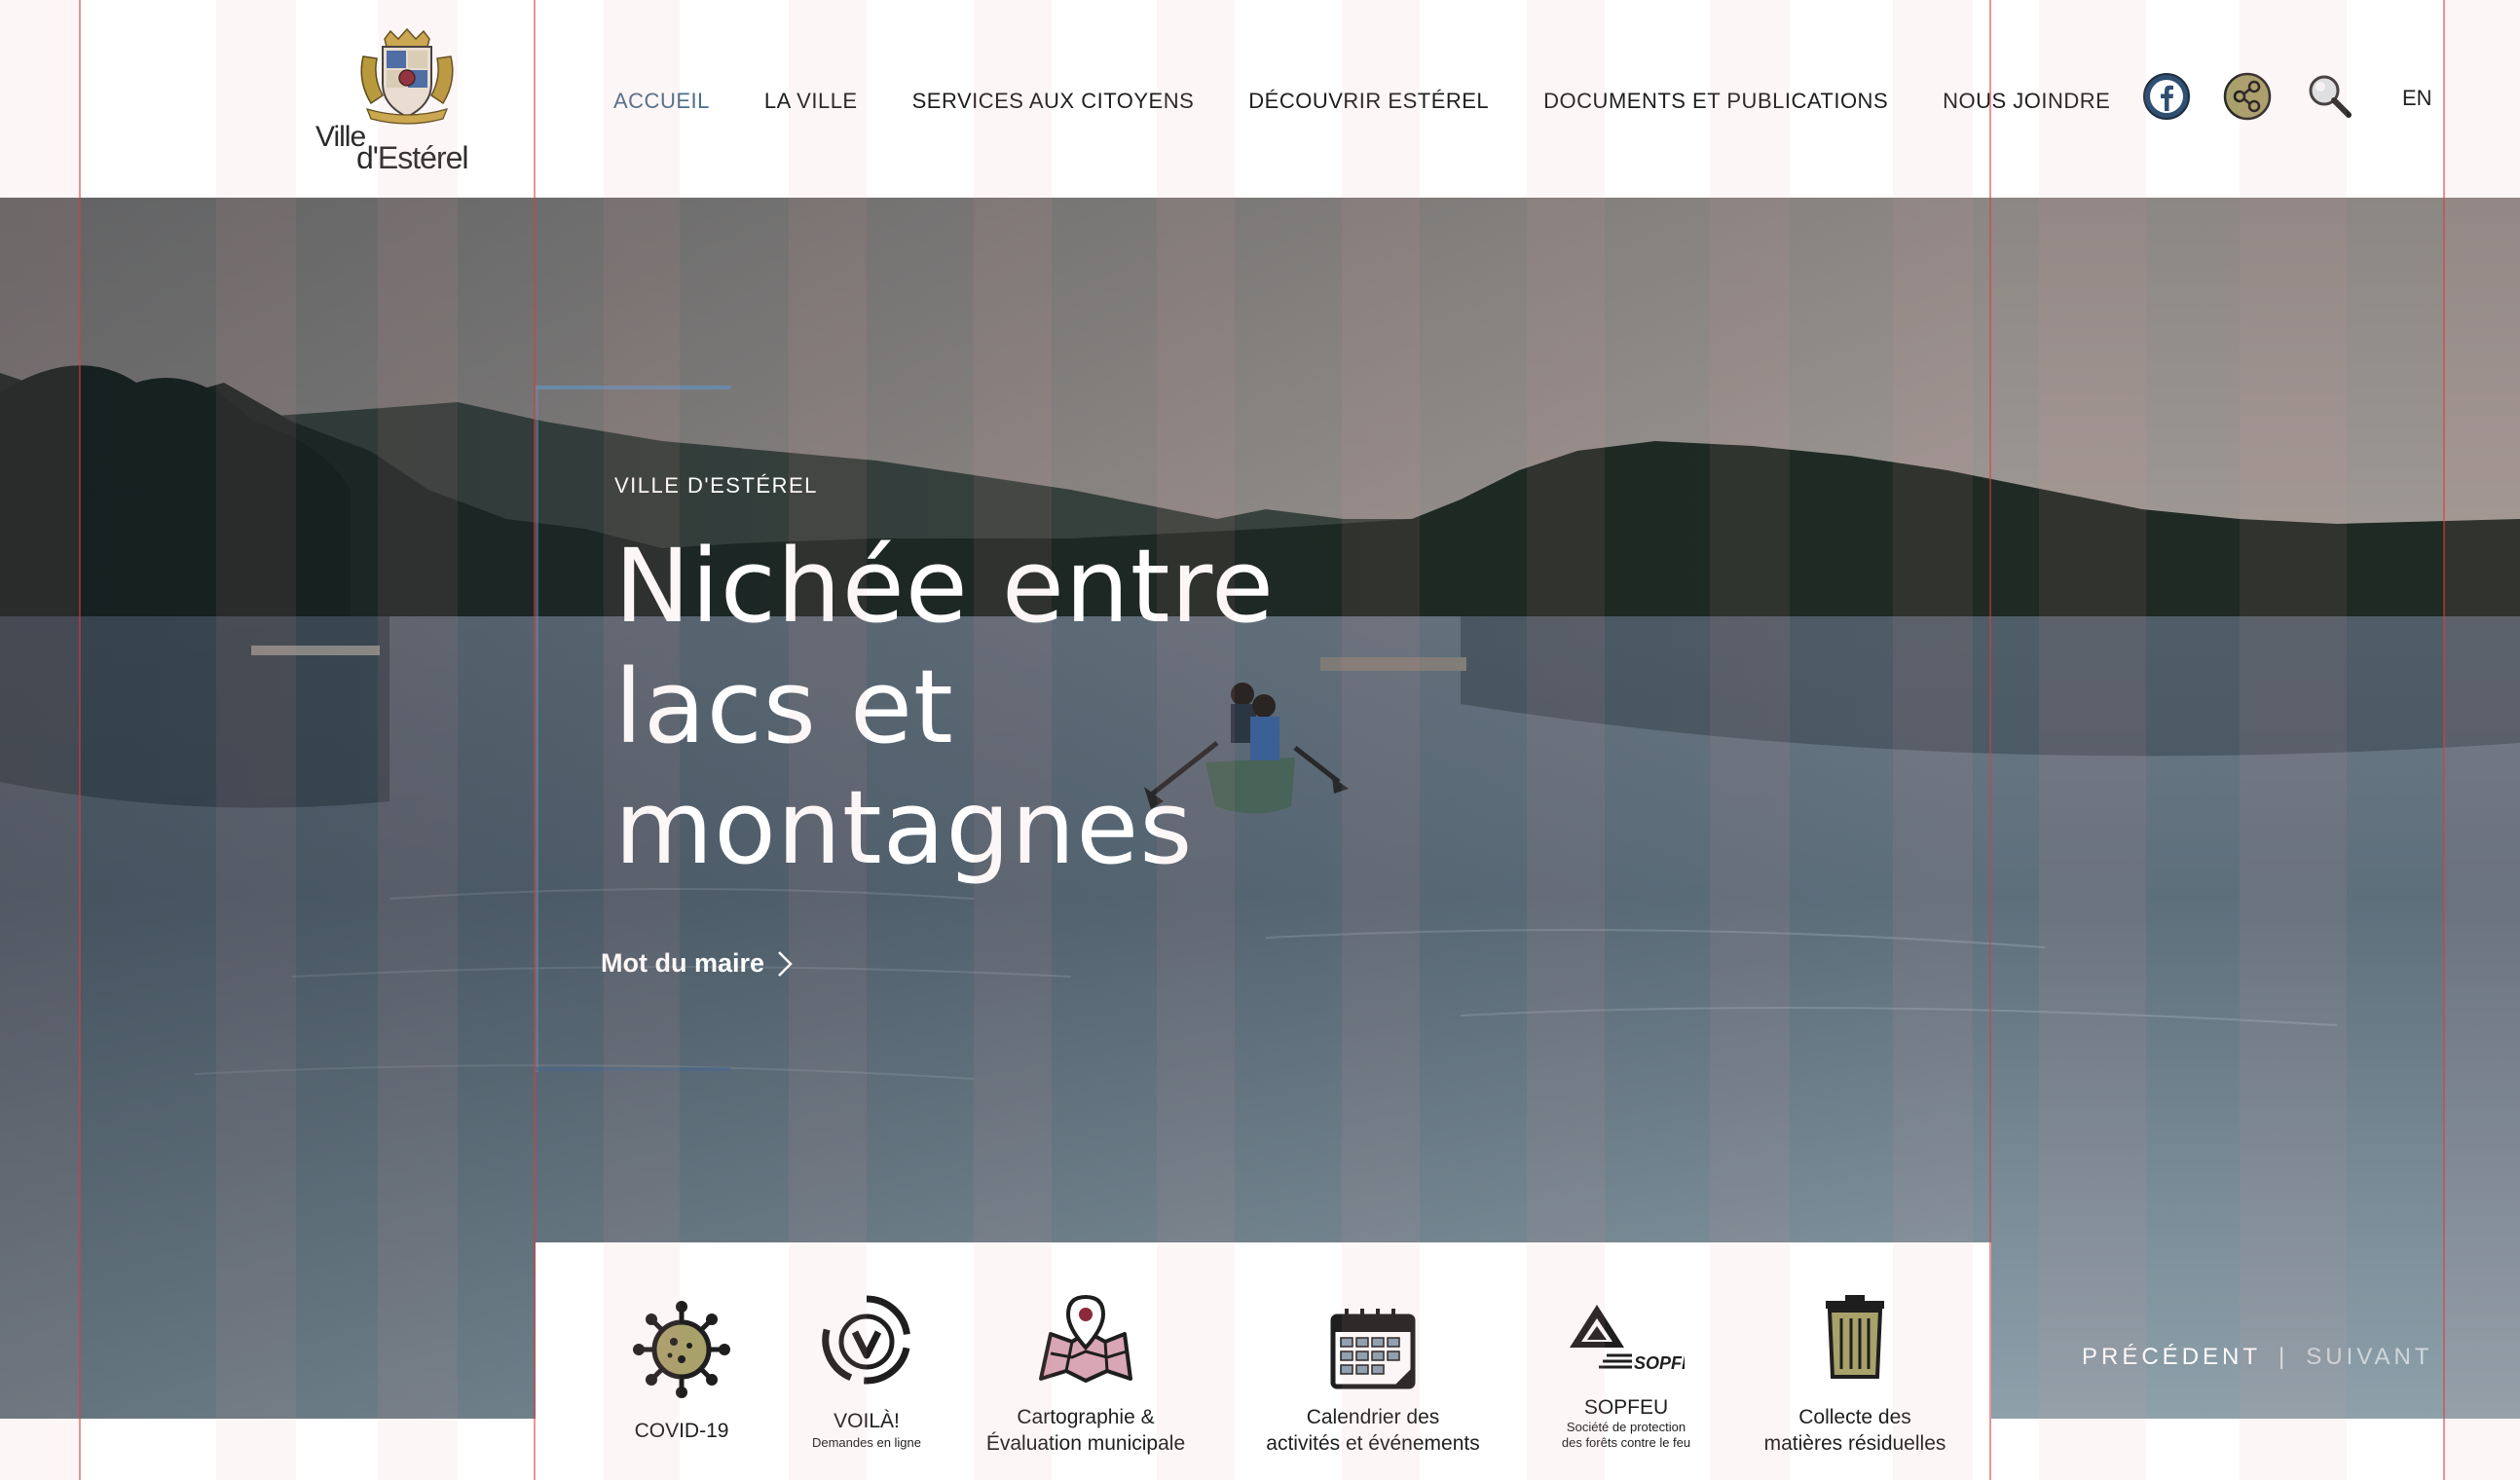 Image resolution: width=2520 pixels, height=1480 pixels. What do you see at coordinates (633, 387) in the screenshot?
I see `hero-accent-line` at bounding box center [633, 387].